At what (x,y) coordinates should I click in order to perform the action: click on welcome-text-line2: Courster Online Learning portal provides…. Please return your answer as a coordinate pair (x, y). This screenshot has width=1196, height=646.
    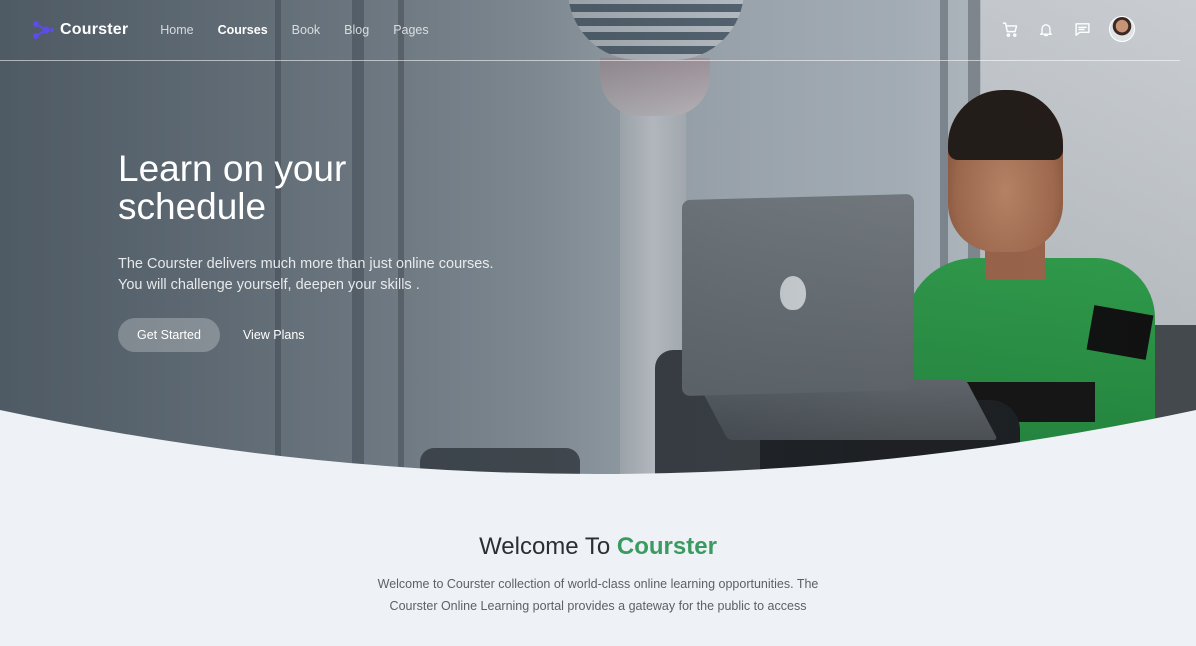
    Looking at the image, I should click on (598, 606).